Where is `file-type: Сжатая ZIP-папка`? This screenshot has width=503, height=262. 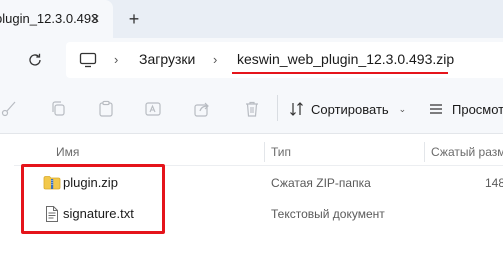
file-type: Сжатая ZIP-папка is located at coordinates (321, 183).